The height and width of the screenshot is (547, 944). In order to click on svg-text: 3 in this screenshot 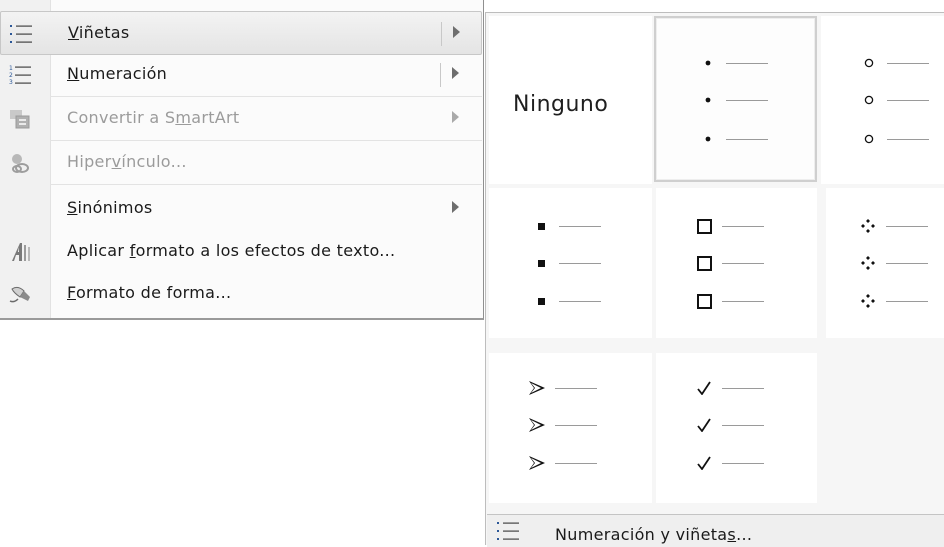, I will do `click(11, 82)`.